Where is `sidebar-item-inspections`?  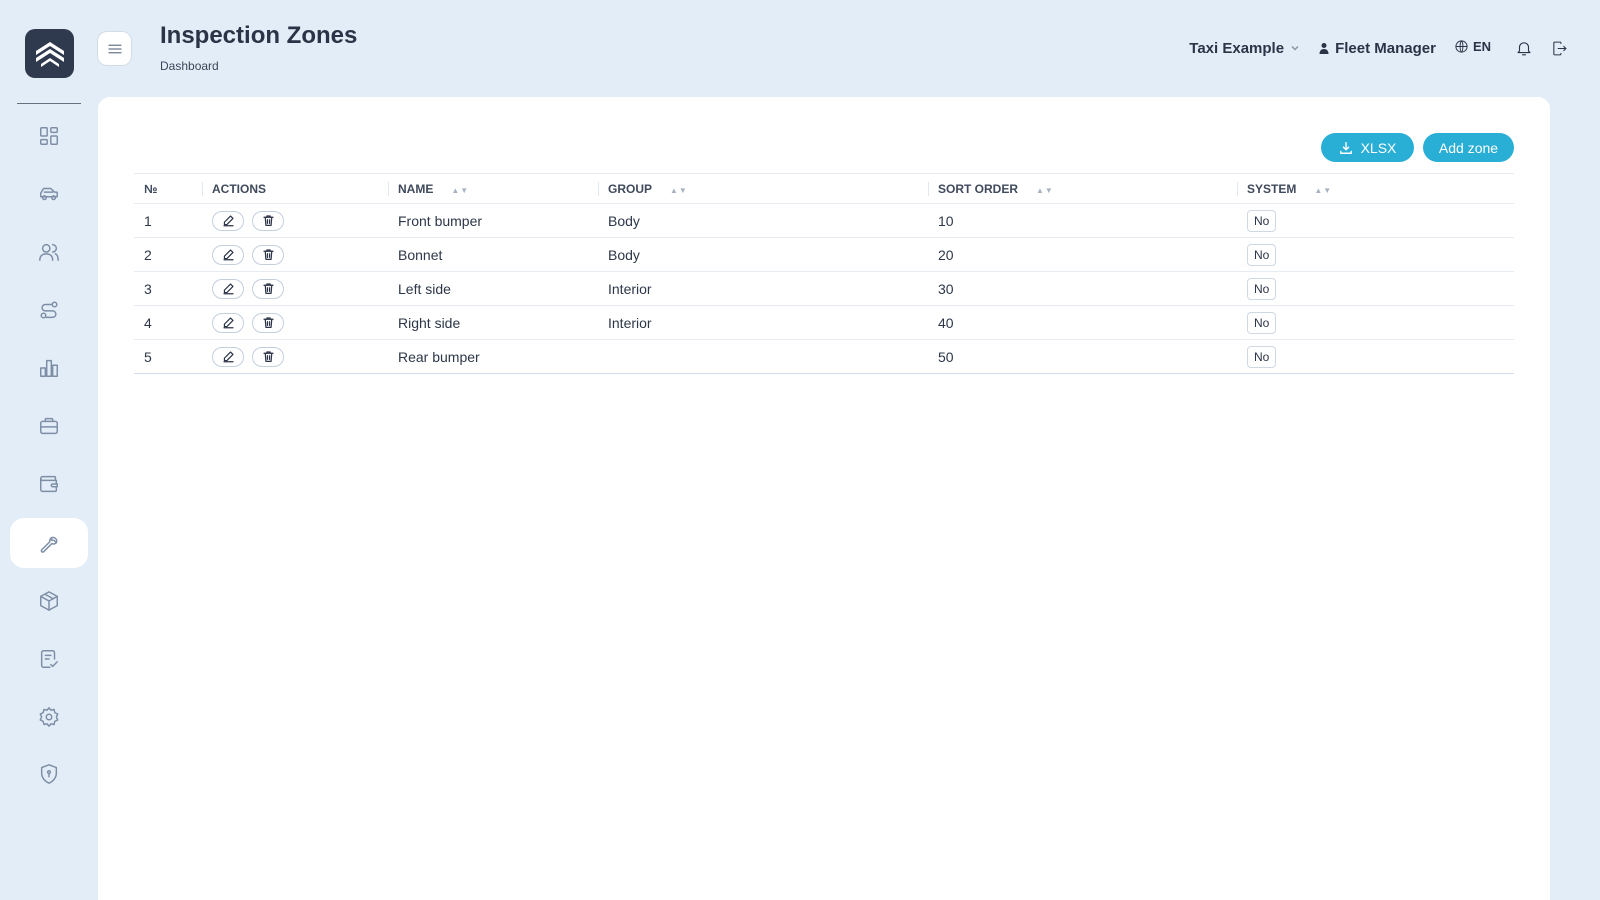 sidebar-item-inspections is located at coordinates (49, 659).